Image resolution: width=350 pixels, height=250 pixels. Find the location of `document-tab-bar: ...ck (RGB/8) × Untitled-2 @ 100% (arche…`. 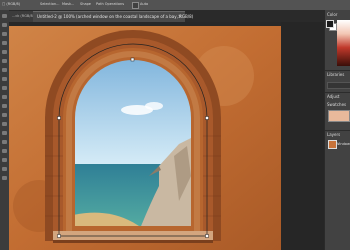

document-tab-bar: ...ck (RGB/8) × Untitled-2 @ 100% (arche… is located at coordinates (166, 16).